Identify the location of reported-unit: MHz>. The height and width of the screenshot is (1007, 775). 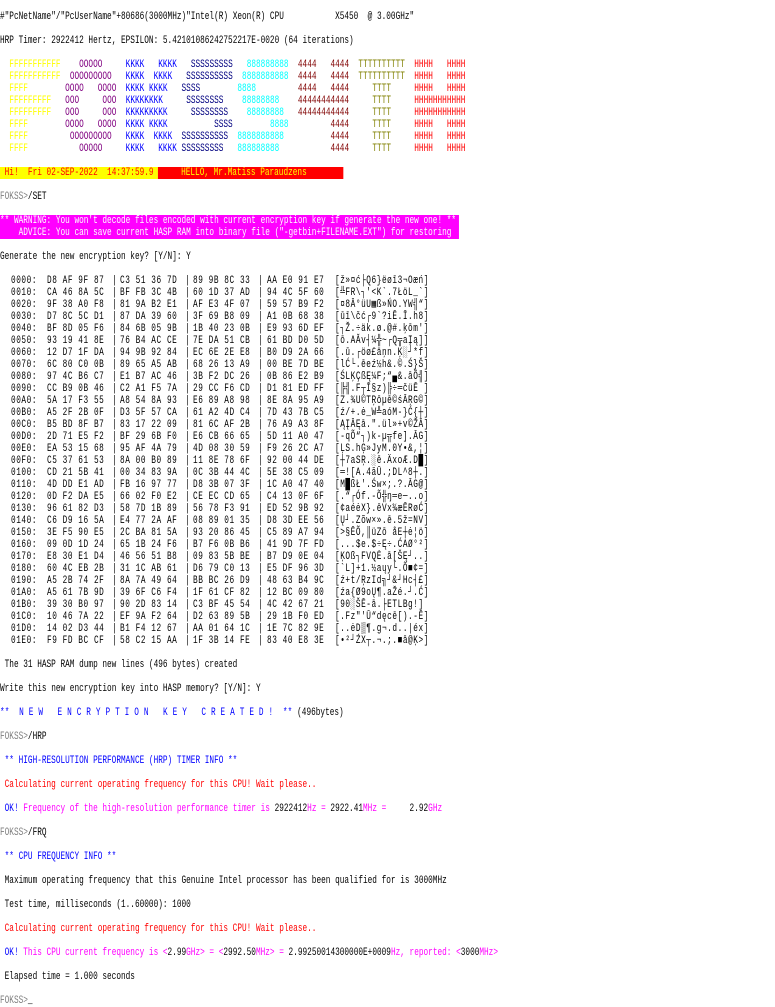
(488, 953).